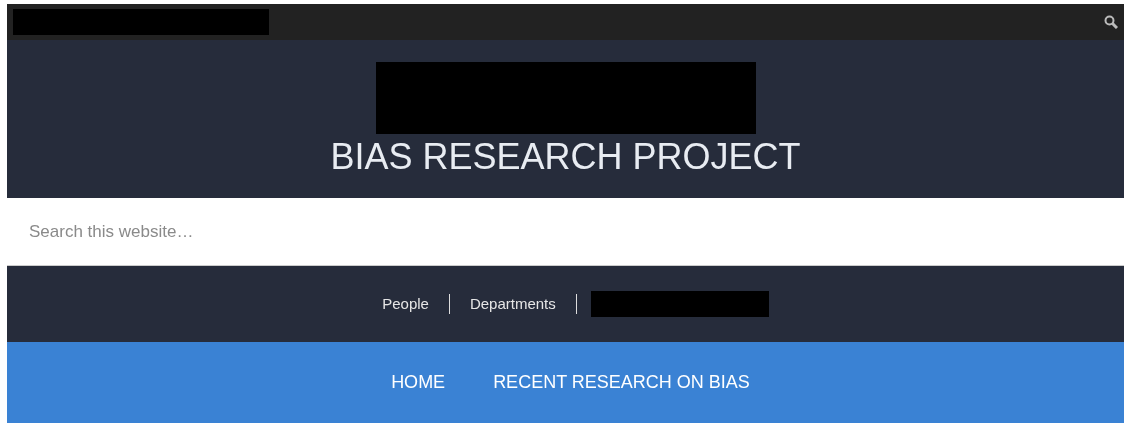 The height and width of the screenshot is (423, 1124). Describe the element at coordinates (1111, 22) in the screenshot. I see `search-icon` at that location.